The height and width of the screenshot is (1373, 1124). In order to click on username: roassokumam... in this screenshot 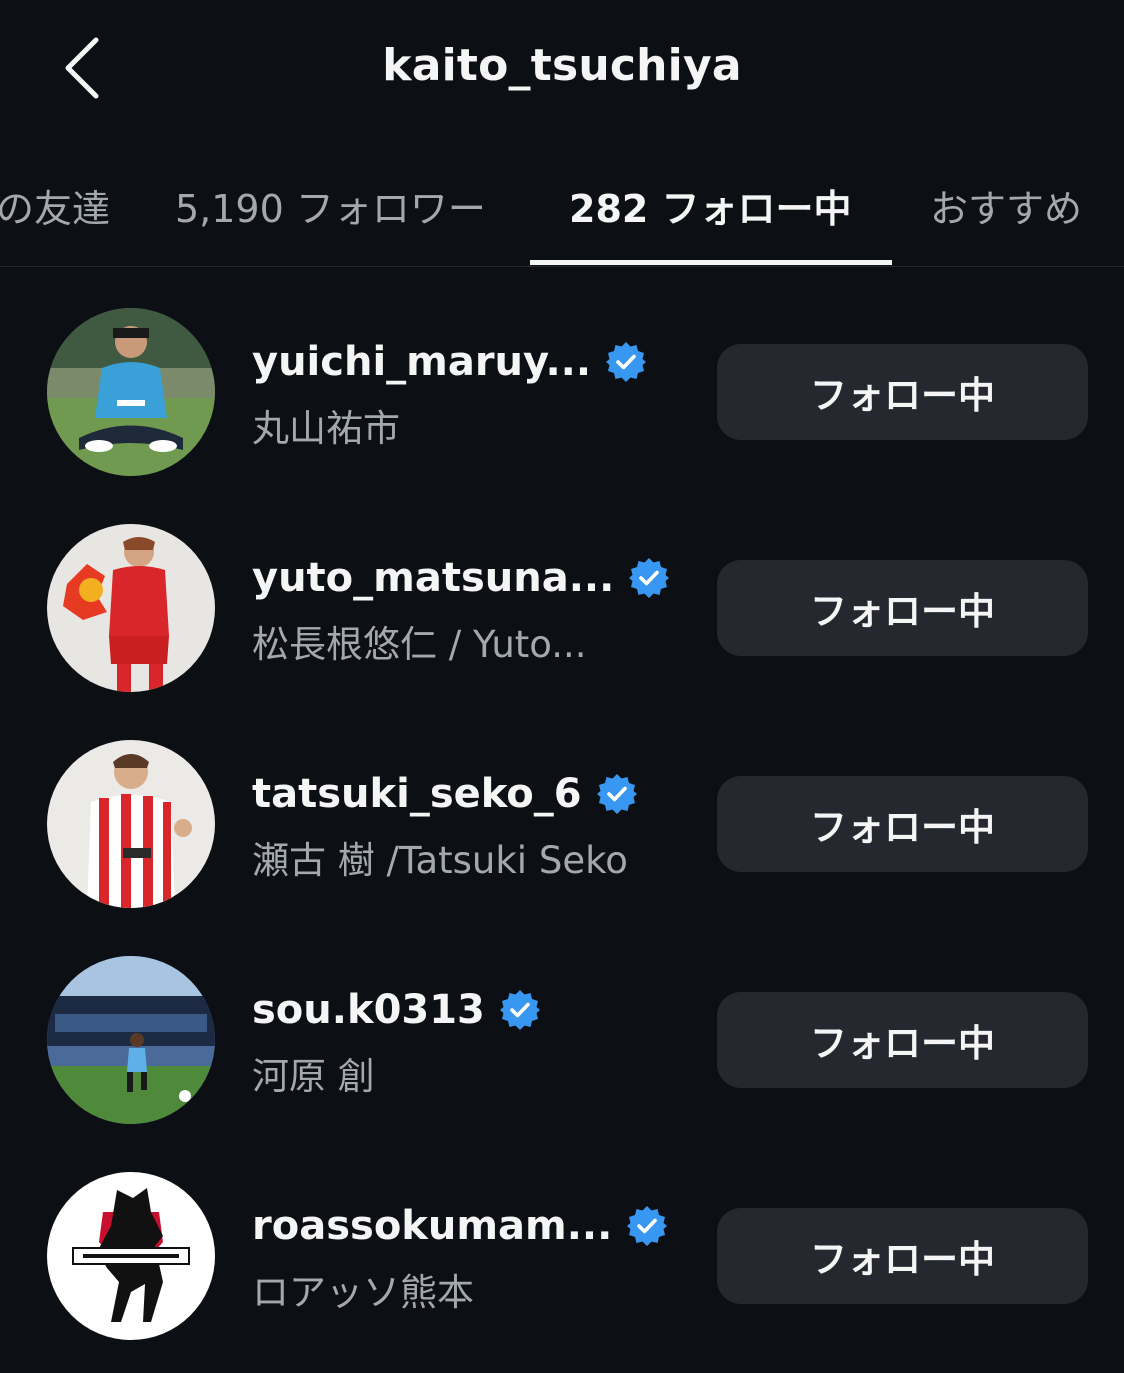, I will do `click(432, 1226)`.